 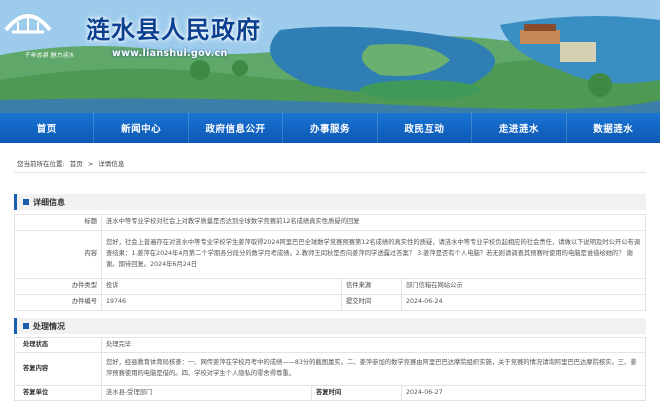 What do you see at coordinates (613, 128) in the screenshot?
I see `nav-data: 数据涟水` at bounding box center [613, 128].